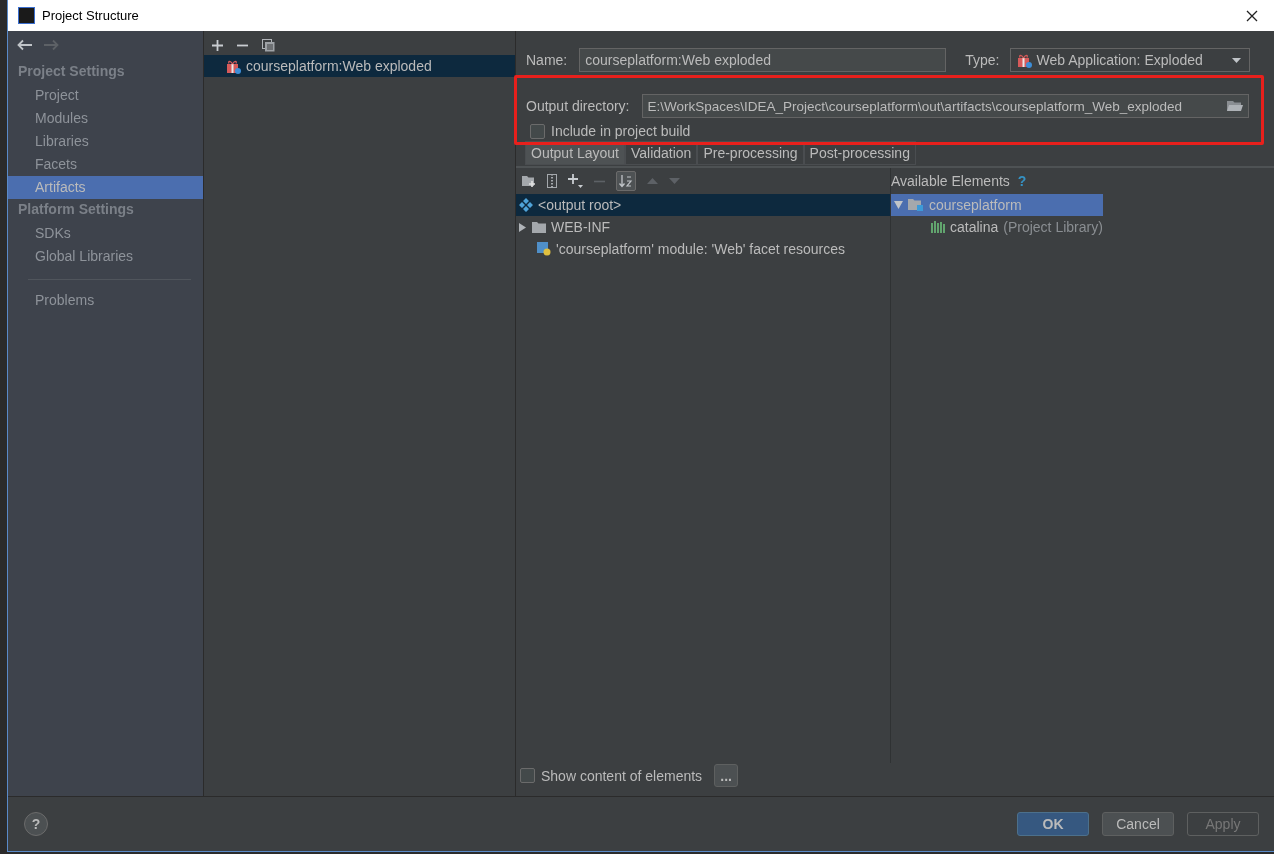  I want to click on collapsed-arrow-icon, so click(523, 227).